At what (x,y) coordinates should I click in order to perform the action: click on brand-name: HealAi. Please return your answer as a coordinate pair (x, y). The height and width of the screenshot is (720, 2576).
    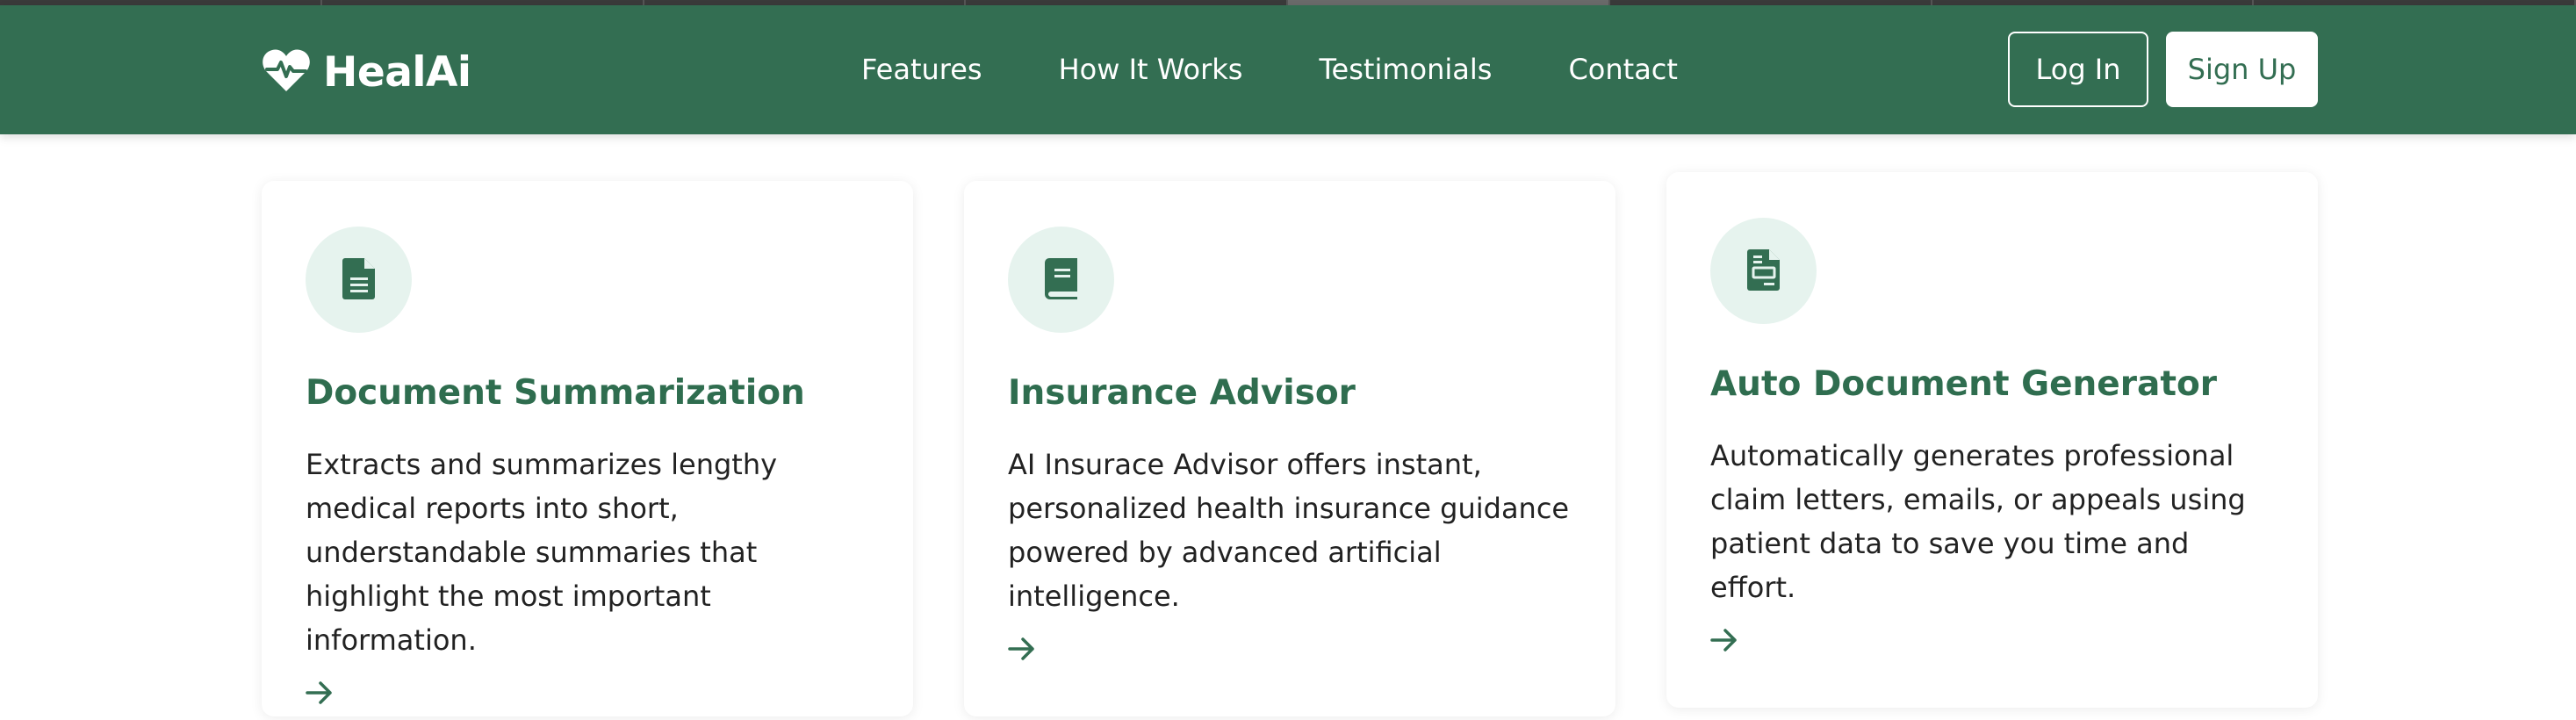
    Looking at the image, I should click on (397, 72).